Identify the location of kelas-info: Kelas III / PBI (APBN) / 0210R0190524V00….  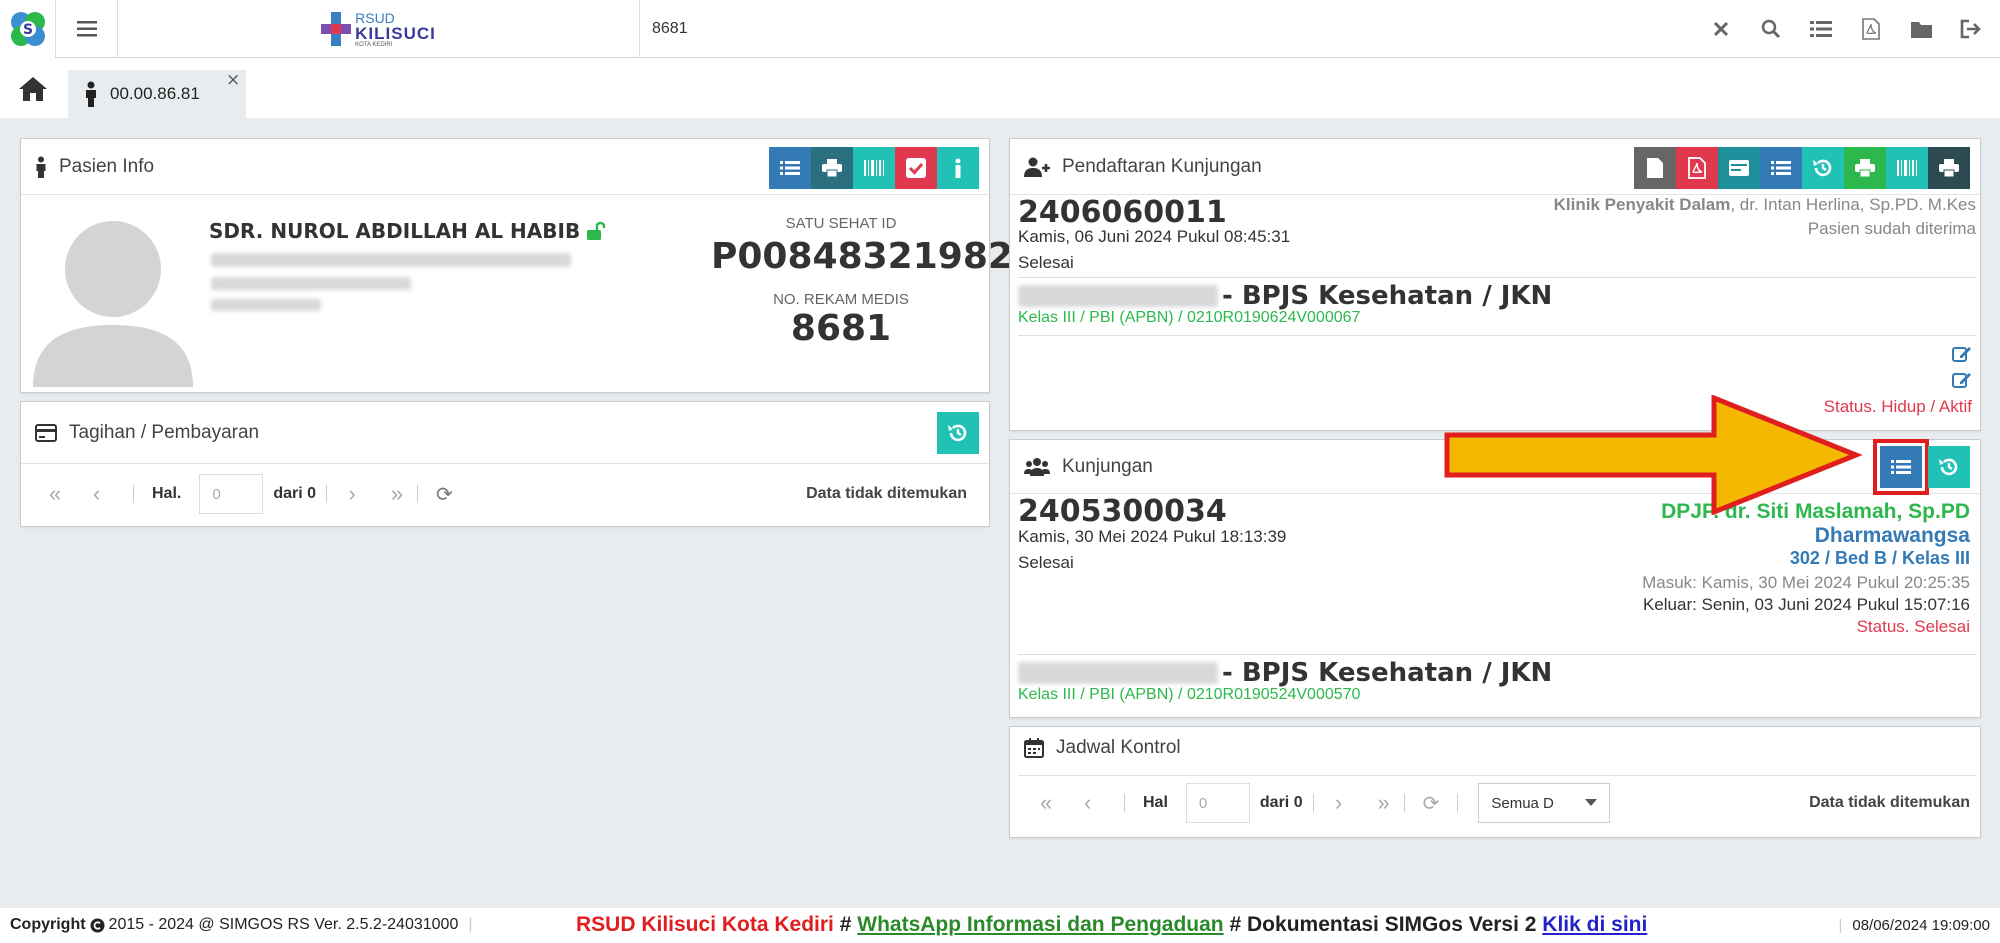
(1189, 694).